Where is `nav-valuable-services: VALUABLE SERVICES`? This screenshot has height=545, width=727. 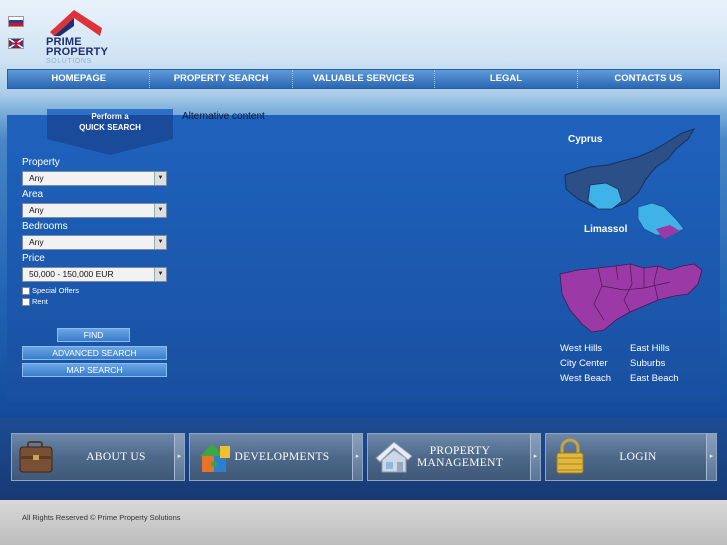 nav-valuable-services: VALUABLE SERVICES is located at coordinates (364, 79).